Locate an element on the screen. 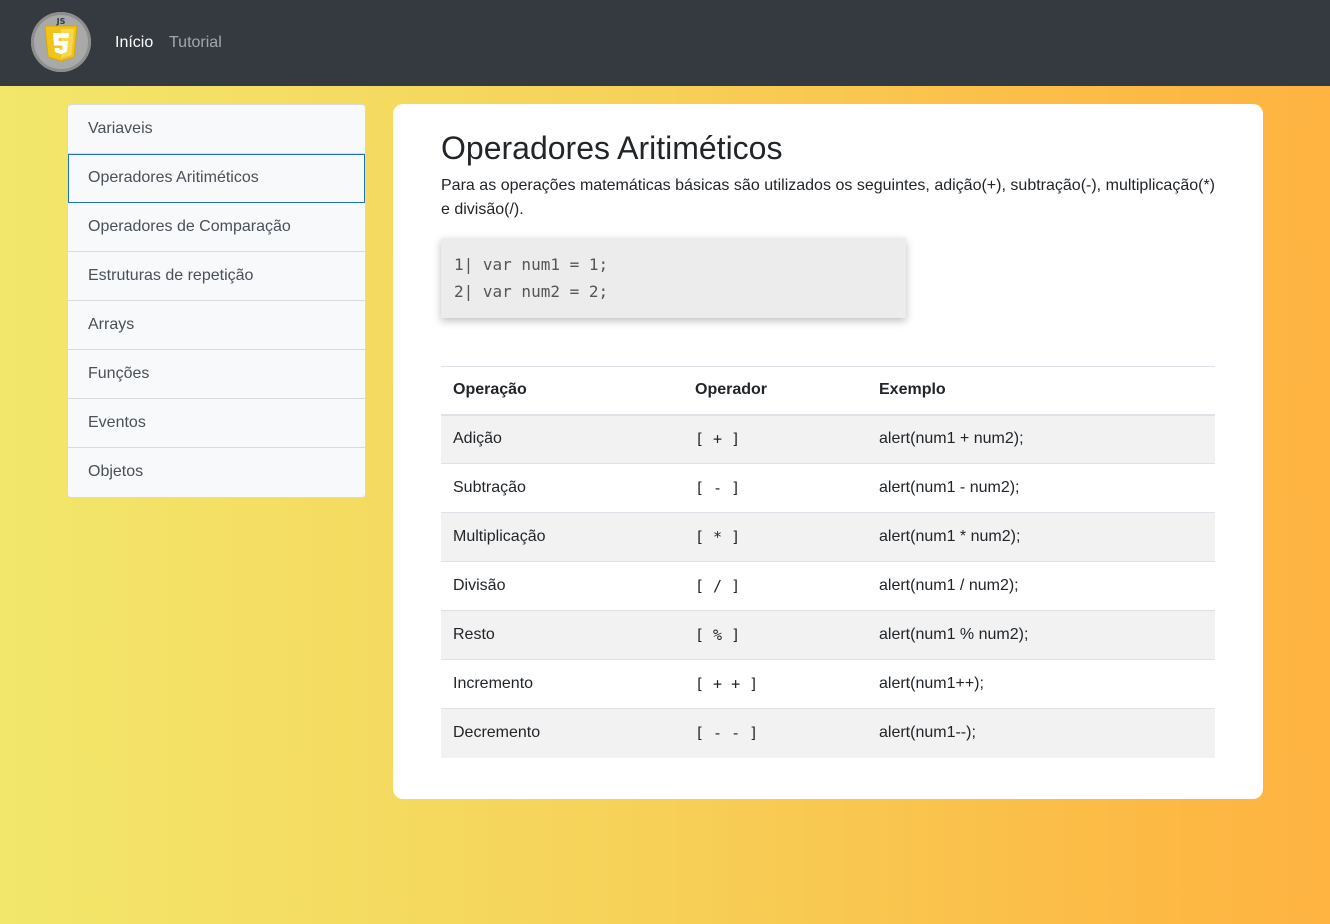  cell-operator: [ + ] is located at coordinates (775, 439).